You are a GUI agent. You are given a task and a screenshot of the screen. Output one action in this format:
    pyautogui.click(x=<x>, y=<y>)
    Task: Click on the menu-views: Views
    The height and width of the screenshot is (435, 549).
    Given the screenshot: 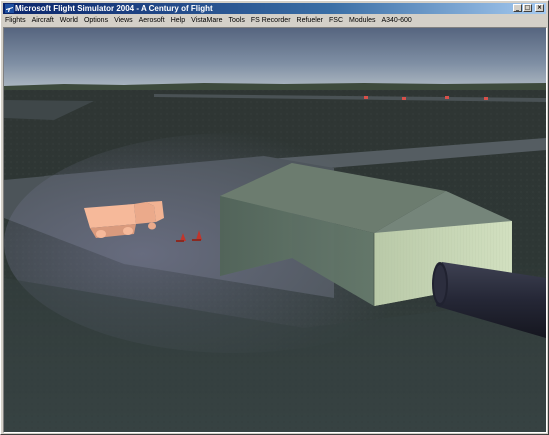 What is the action you would take?
    pyautogui.click(x=123, y=20)
    